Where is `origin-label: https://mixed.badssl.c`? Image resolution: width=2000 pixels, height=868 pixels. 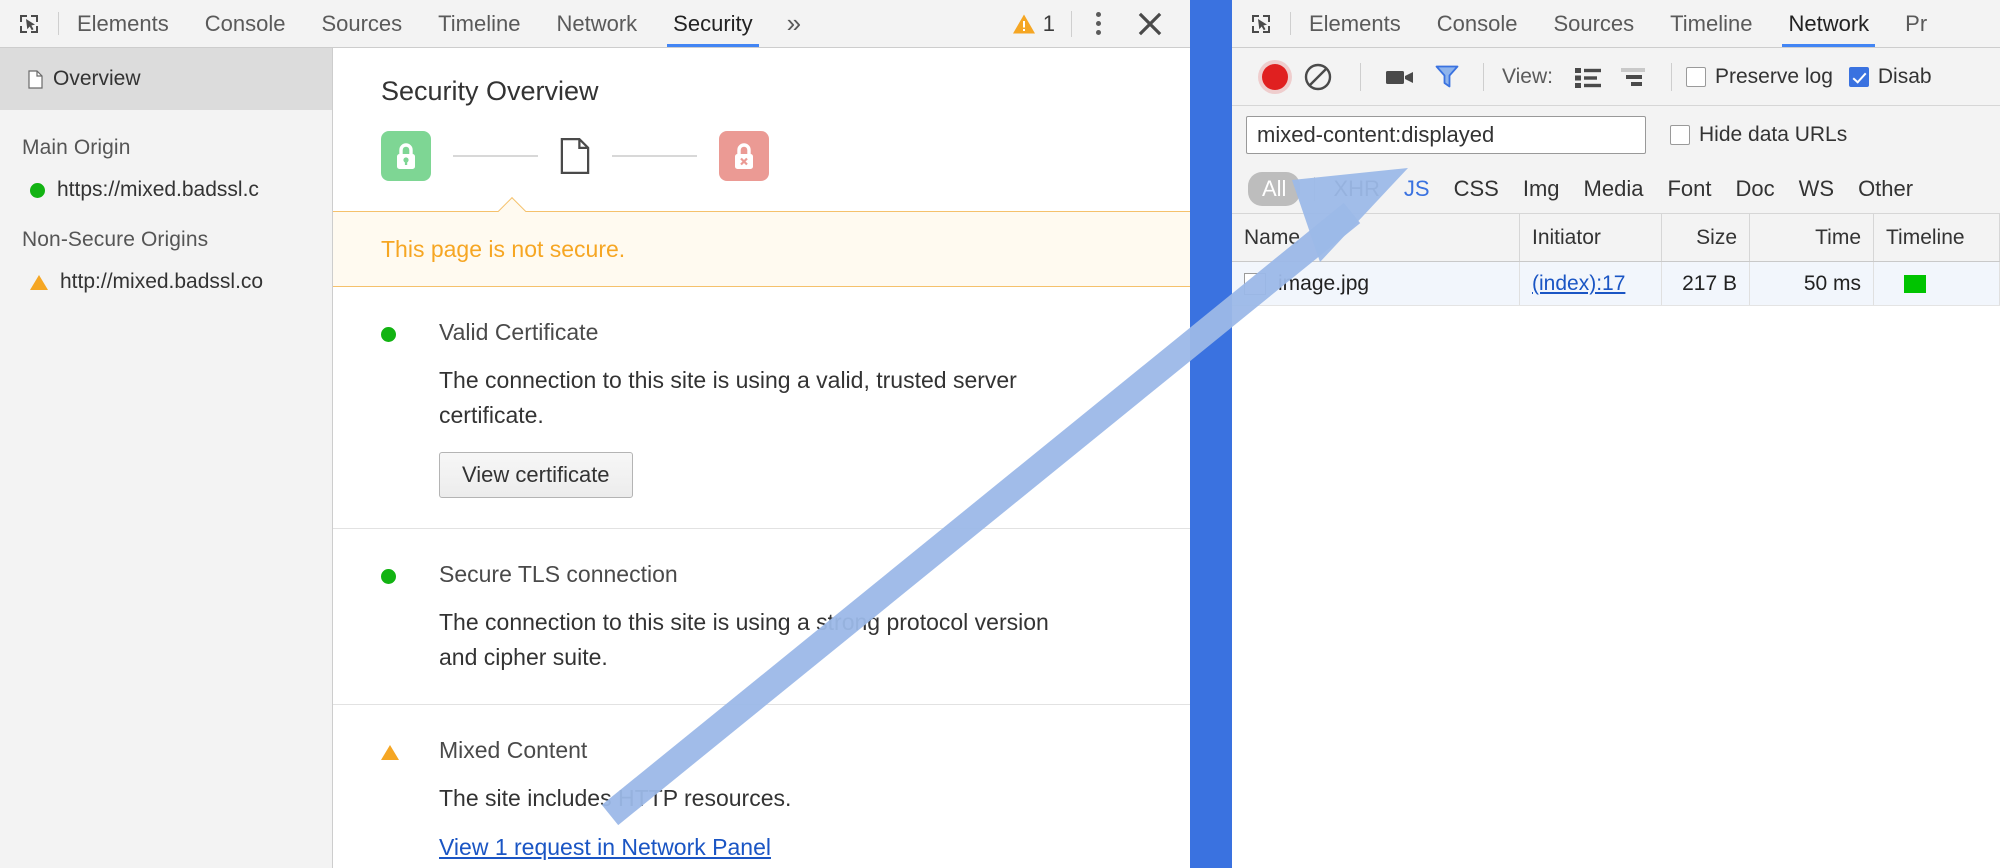
origin-label: https://mixed.badssl.c is located at coordinates (158, 189).